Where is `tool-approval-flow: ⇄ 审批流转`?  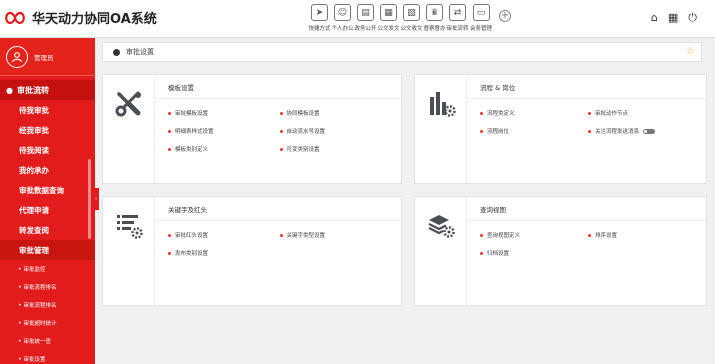
tool-approval-flow: ⇄ 审批流转 is located at coordinates (457, 18).